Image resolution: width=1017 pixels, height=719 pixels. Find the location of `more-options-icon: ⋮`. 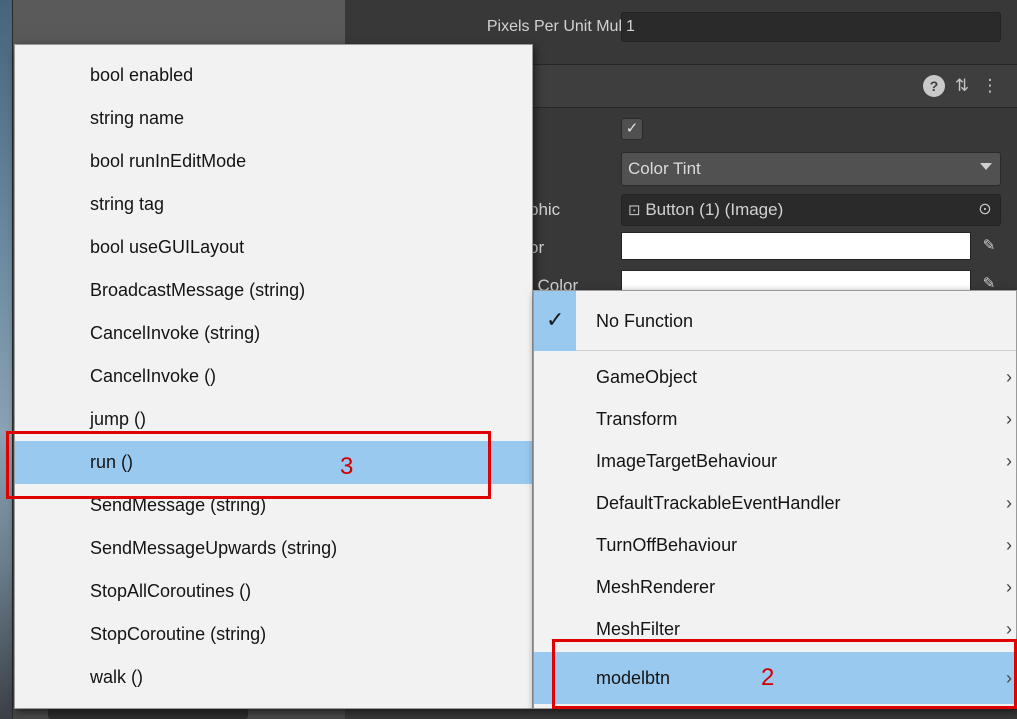

more-options-icon: ⋮ is located at coordinates (990, 86).